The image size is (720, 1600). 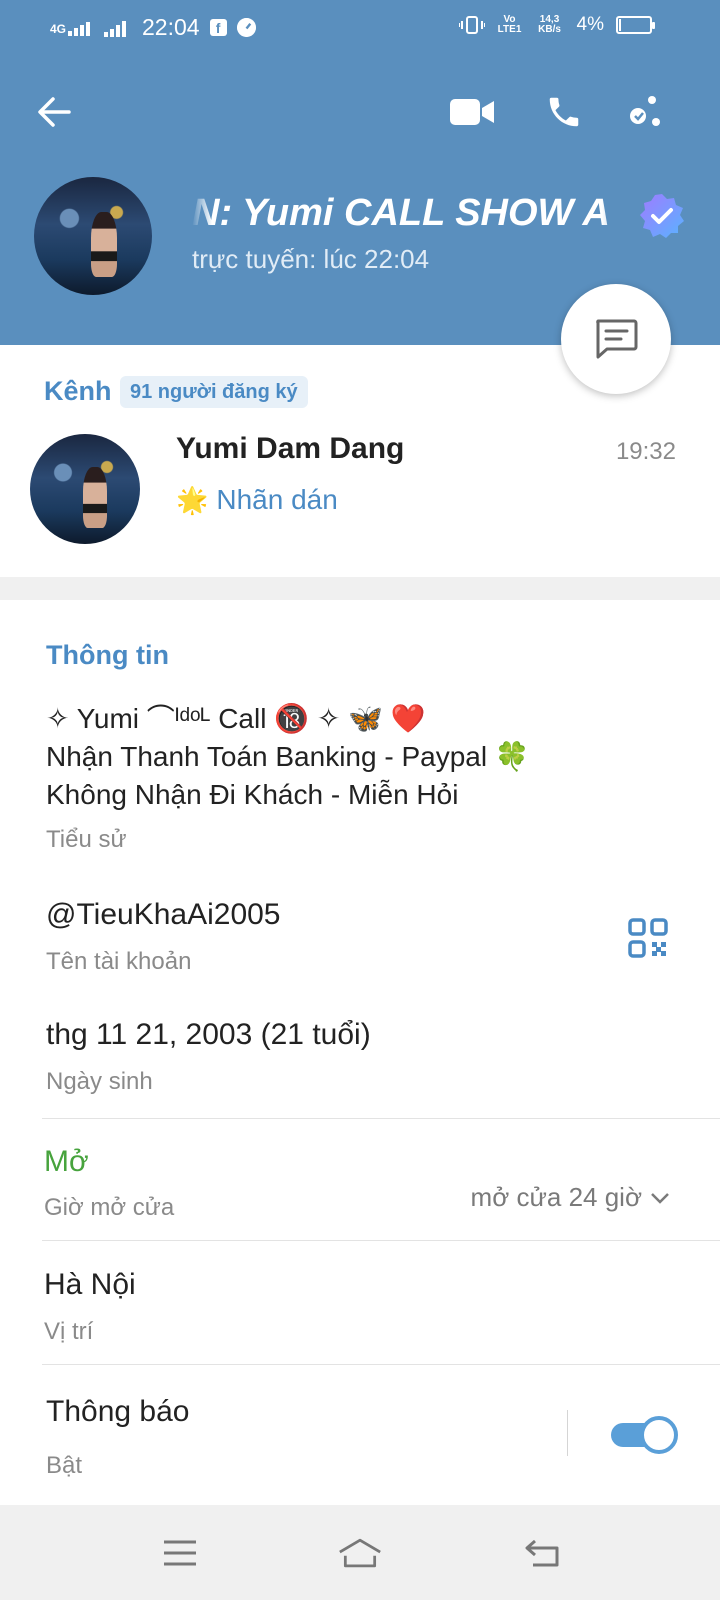 I want to click on vibrate-icon, so click(x=471, y=25).